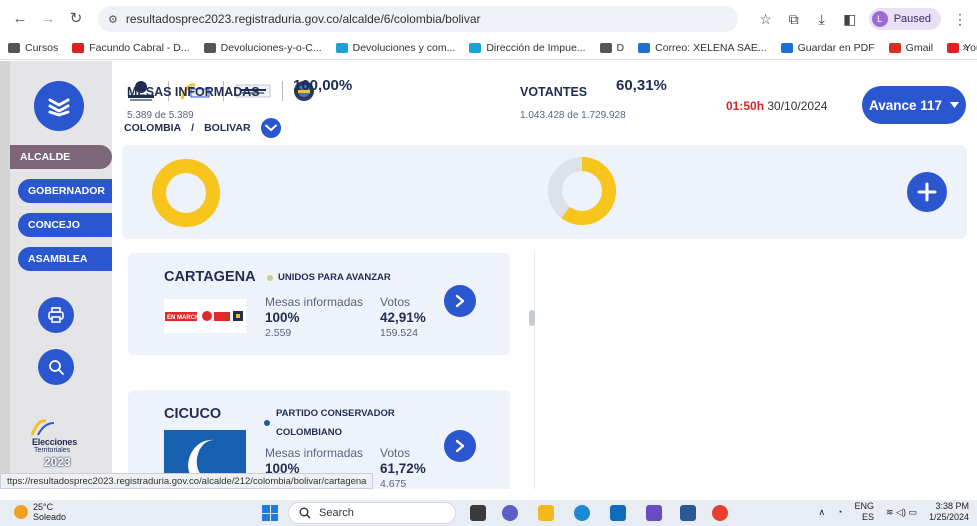 The height and width of the screenshot is (526, 977). What do you see at coordinates (42, 427) in the screenshot?
I see `logo-swoosh-icon` at bounding box center [42, 427].